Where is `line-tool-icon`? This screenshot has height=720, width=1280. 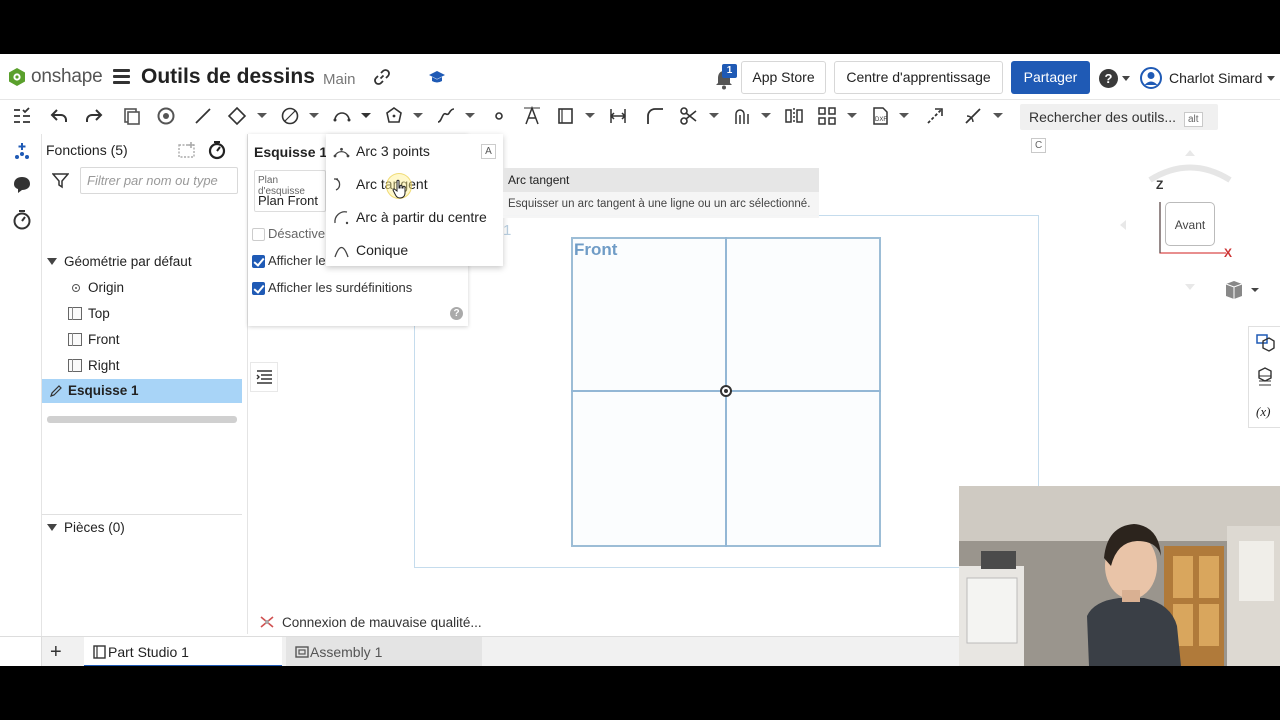
line-tool-icon is located at coordinates (203, 116).